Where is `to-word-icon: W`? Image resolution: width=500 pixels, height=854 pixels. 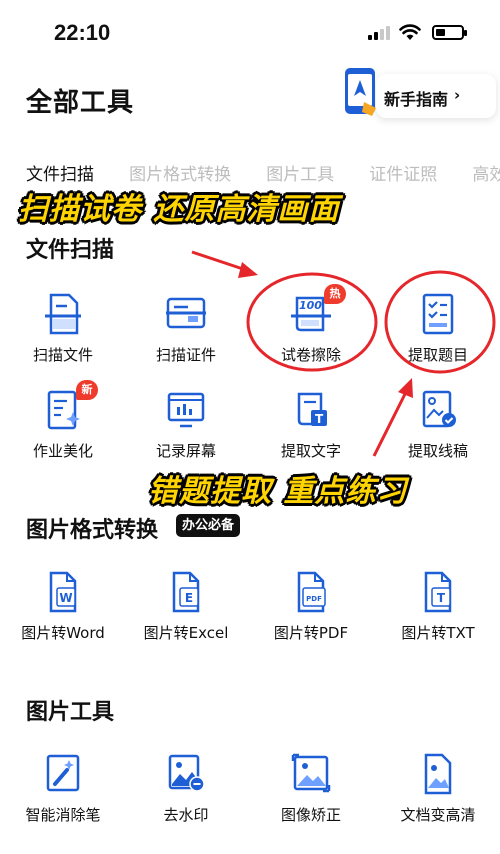
to-word-icon: W is located at coordinates (63, 592).